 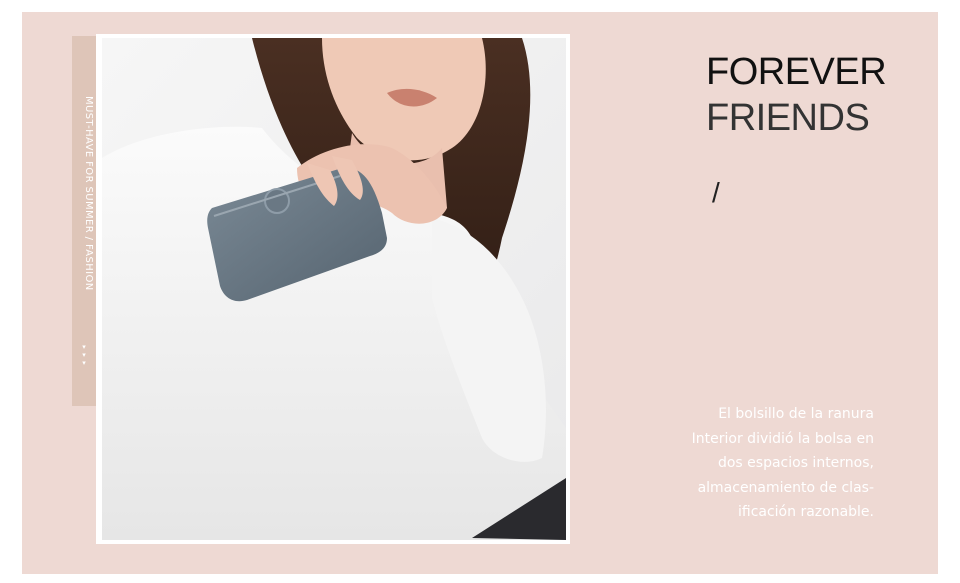 What do you see at coordinates (84, 355) in the screenshot?
I see `down-arrow-icons: ▾ ▾ ▾` at bounding box center [84, 355].